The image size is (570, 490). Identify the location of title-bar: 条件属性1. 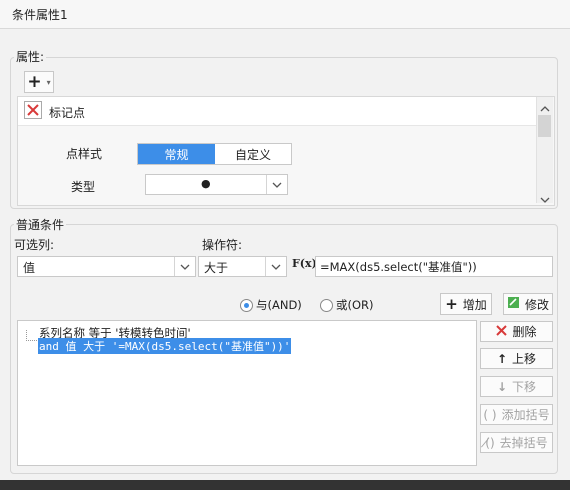
(285, 14).